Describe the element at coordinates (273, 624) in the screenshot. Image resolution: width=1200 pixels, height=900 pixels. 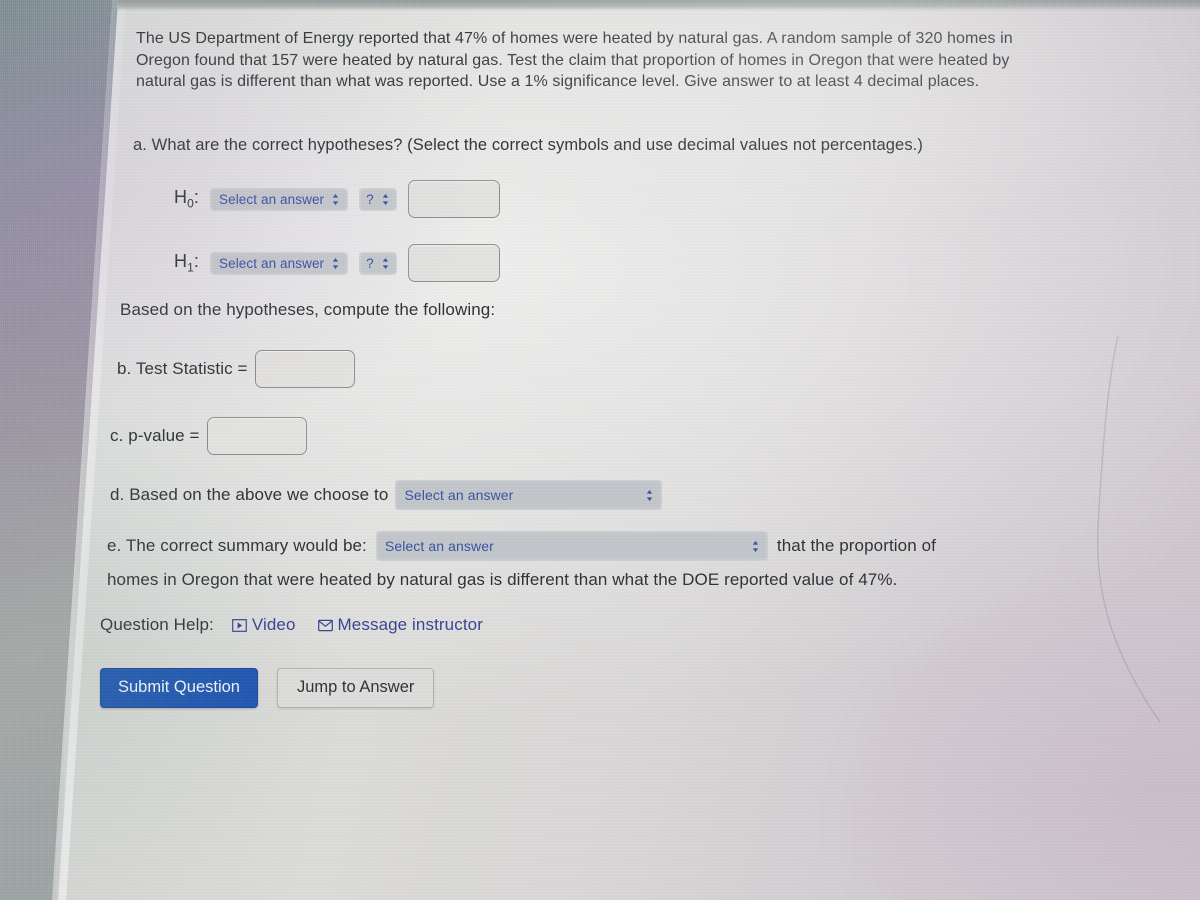
I see `video-help-label: Video` at that location.